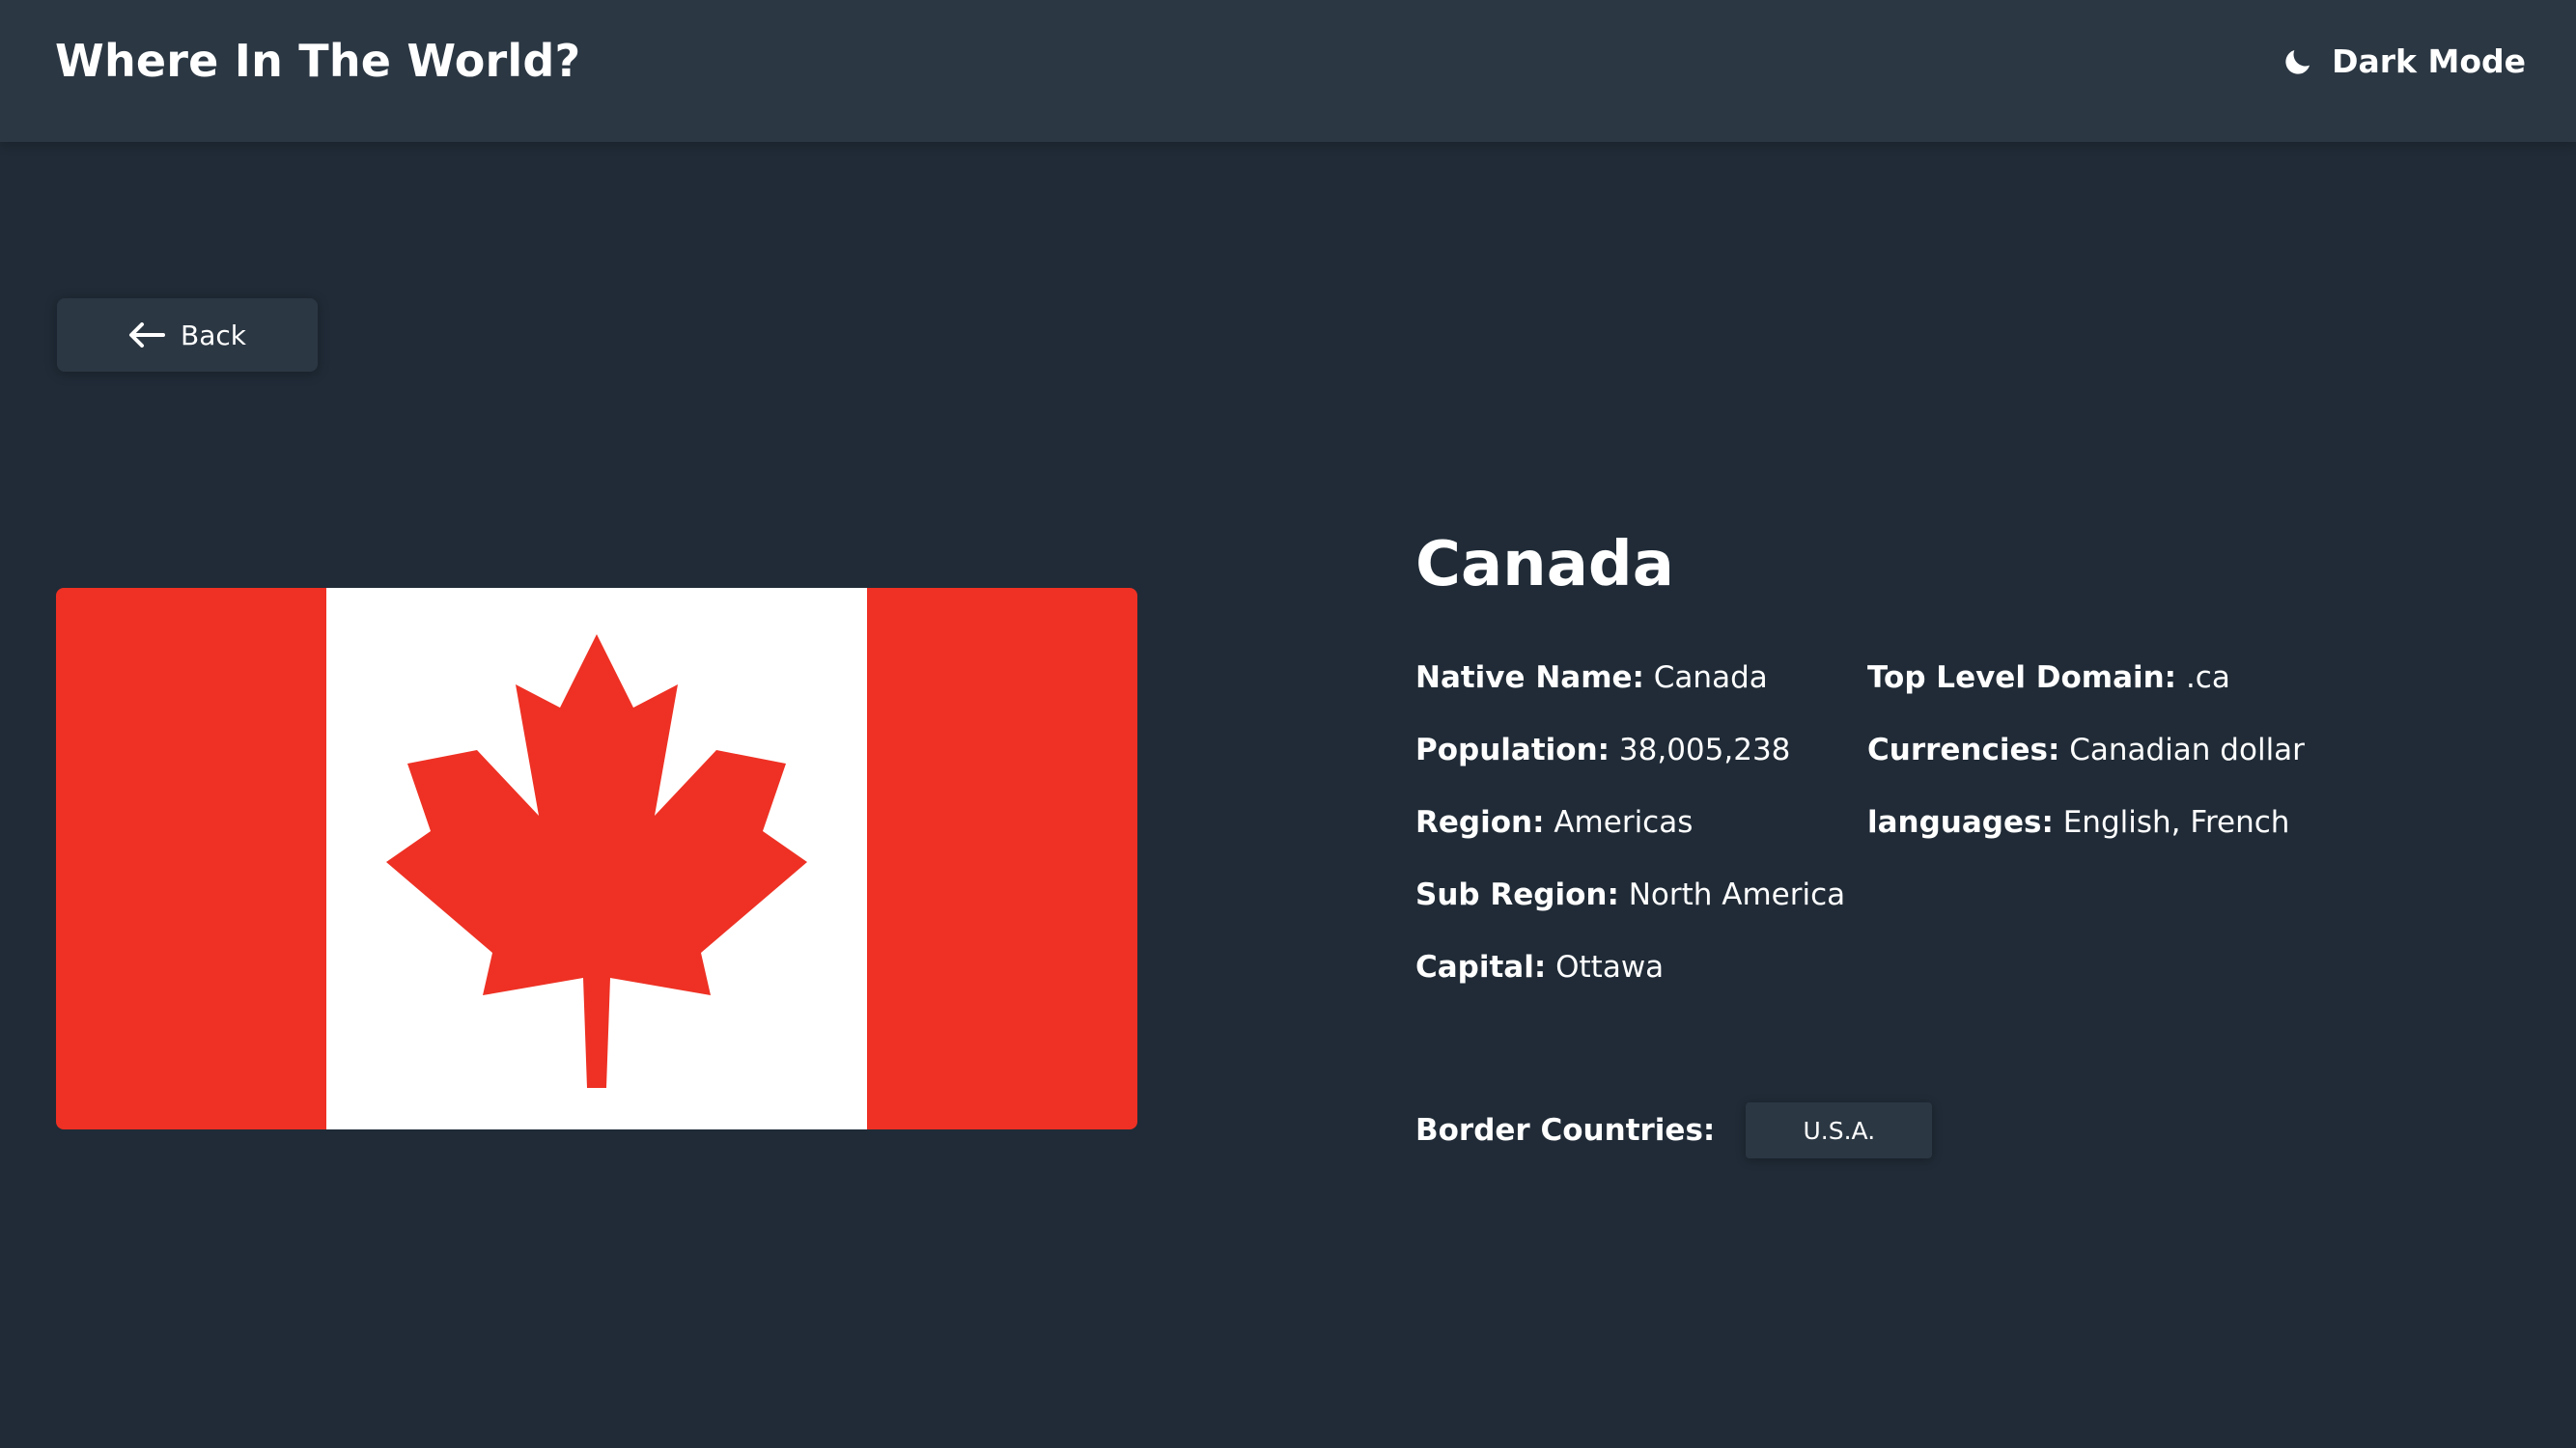  I want to click on detail-native-name: Native Name: Canada, so click(1630, 693).